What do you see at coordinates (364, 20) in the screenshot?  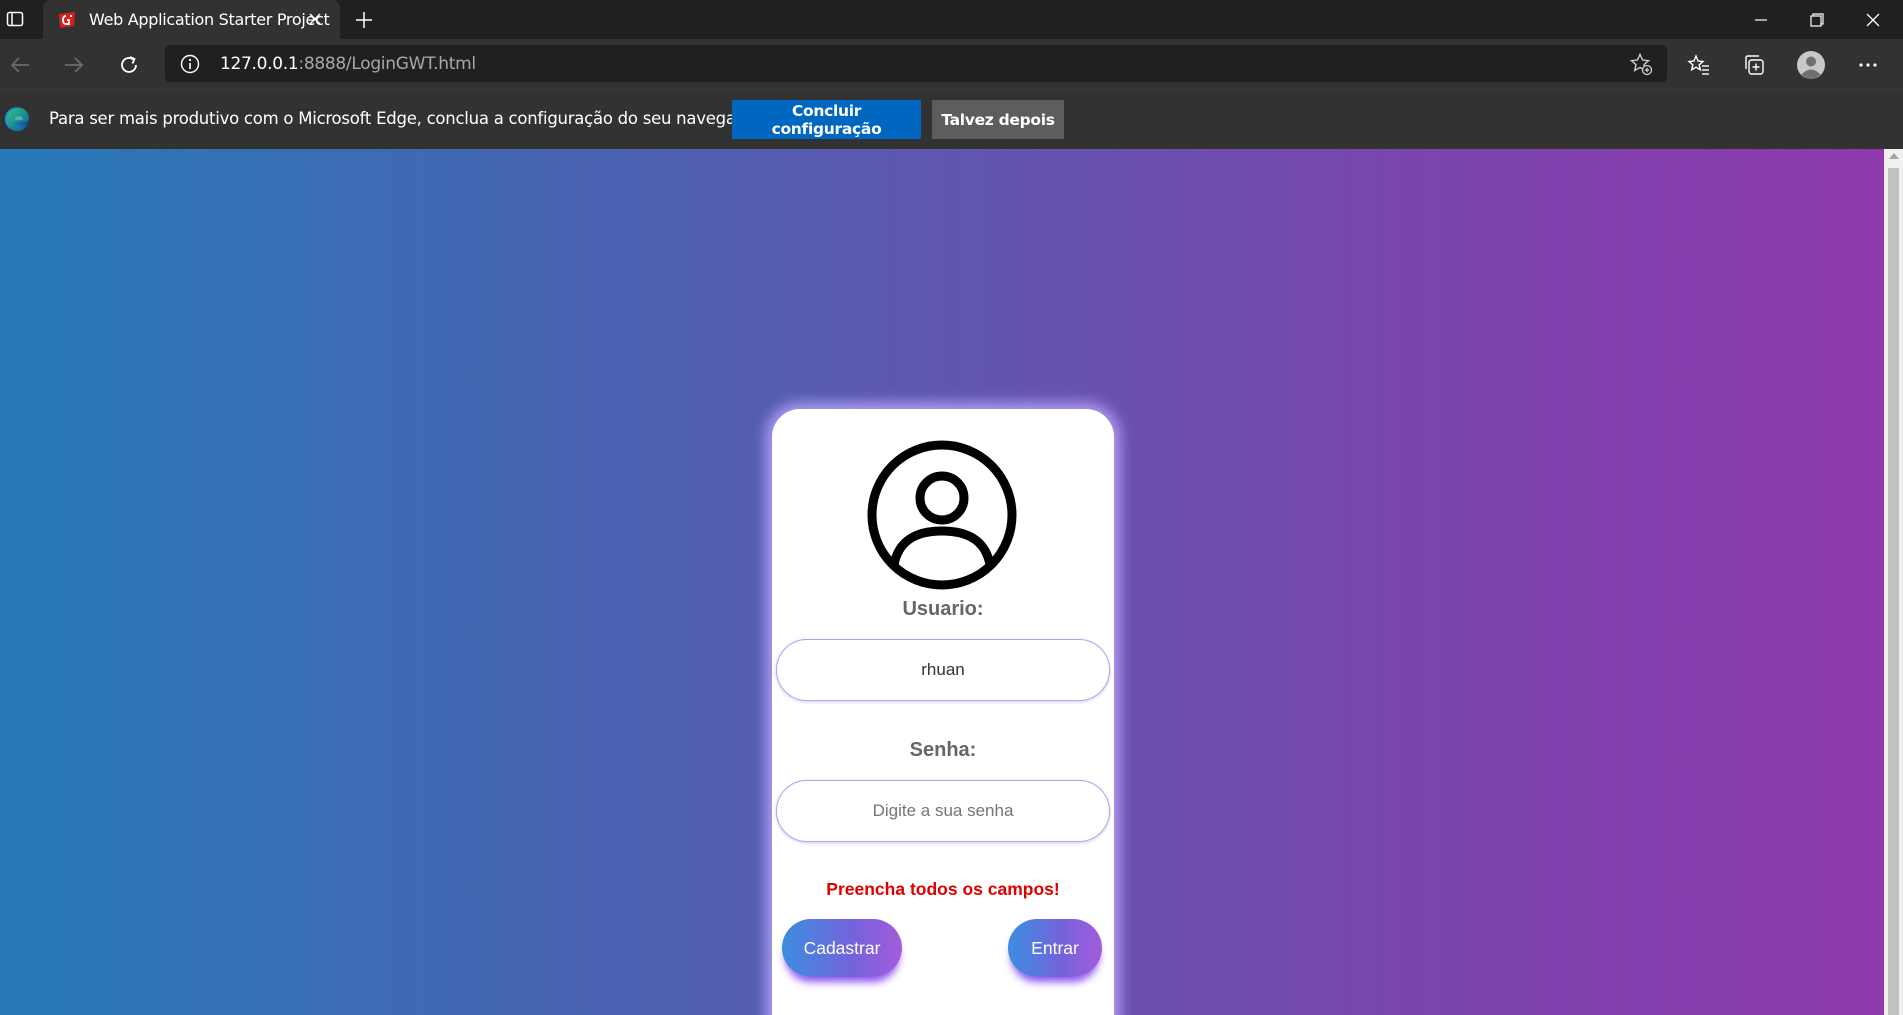 I see `plus-icon` at bounding box center [364, 20].